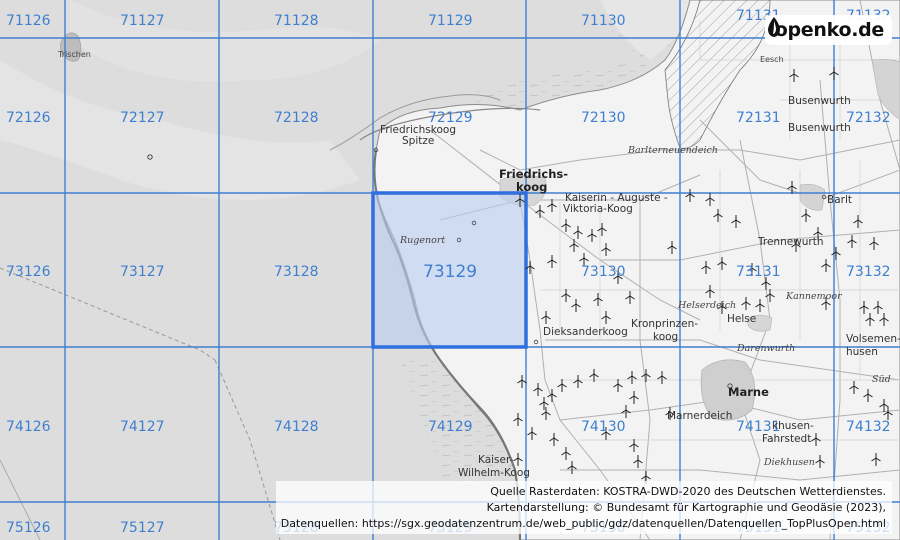 Image resolution: width=900 pixels, height=540 pixels. What do you see at coordinates (665, 337) in the screenshot?
I see `place-label-kronprinzenkoog: koog` at bounding box center [665, 337].